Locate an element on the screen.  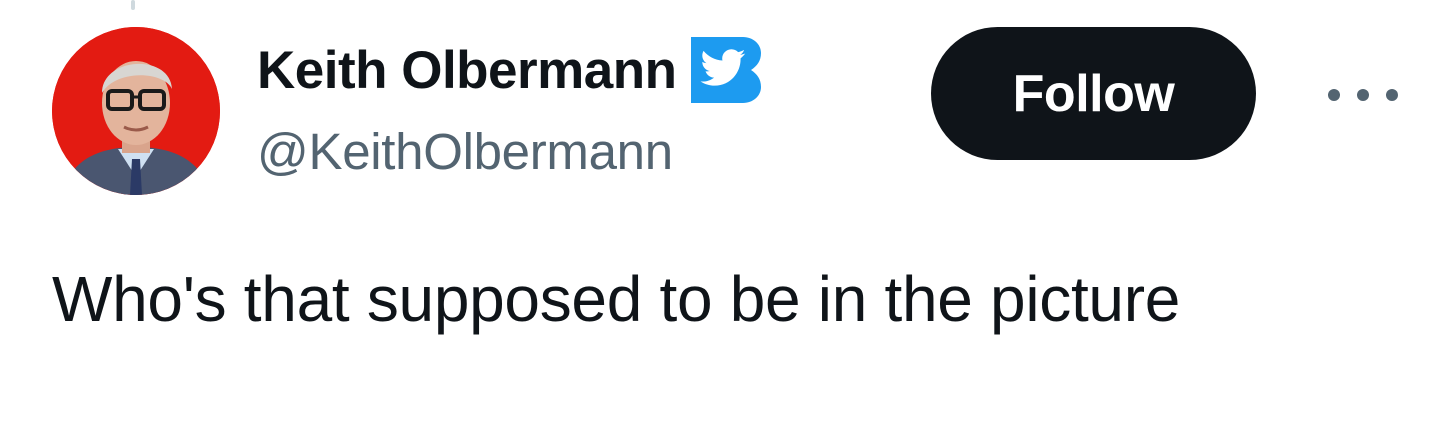
follow-button: Follow is located at coordinates (1093, 93).